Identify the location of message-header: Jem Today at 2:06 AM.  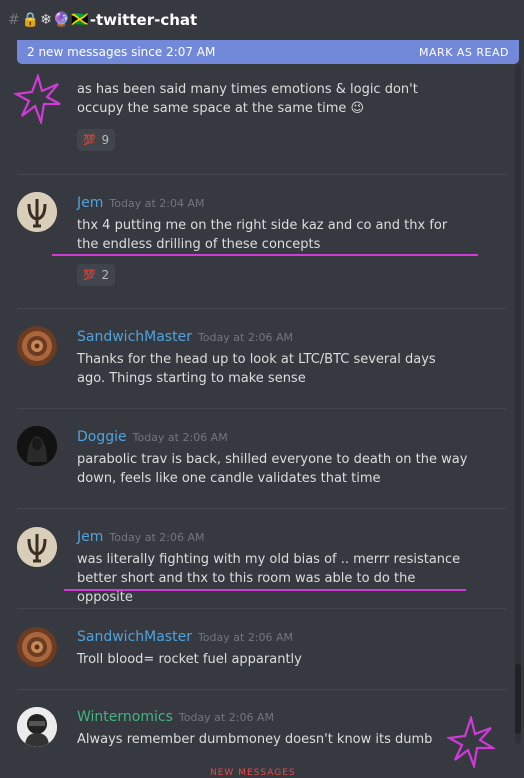
(140, 537).